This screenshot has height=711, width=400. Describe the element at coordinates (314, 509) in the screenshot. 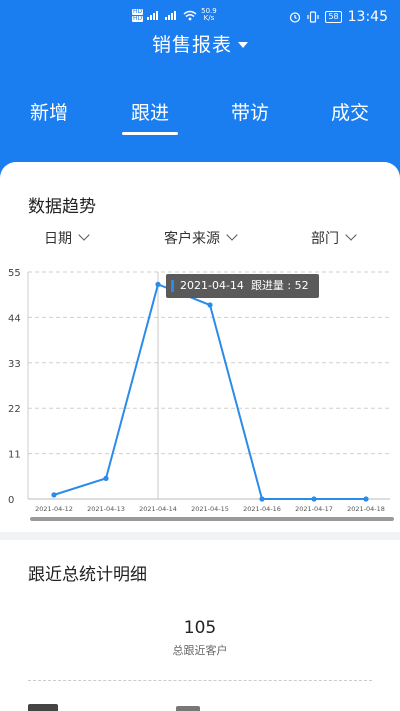

I see `x-tick-label: 2021-04-17` at that location.